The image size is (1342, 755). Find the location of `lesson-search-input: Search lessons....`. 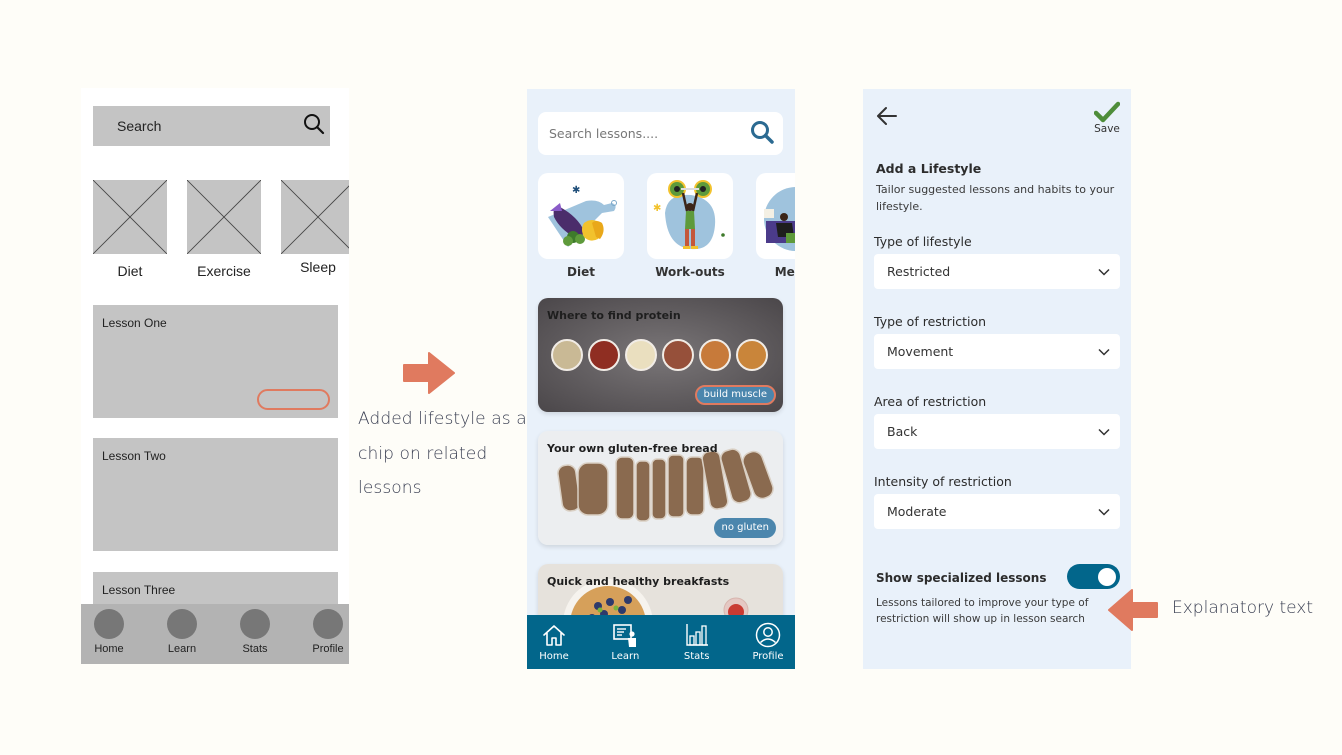

lesson-search-input: Search lessons.... is located at coordinates (660, 133).